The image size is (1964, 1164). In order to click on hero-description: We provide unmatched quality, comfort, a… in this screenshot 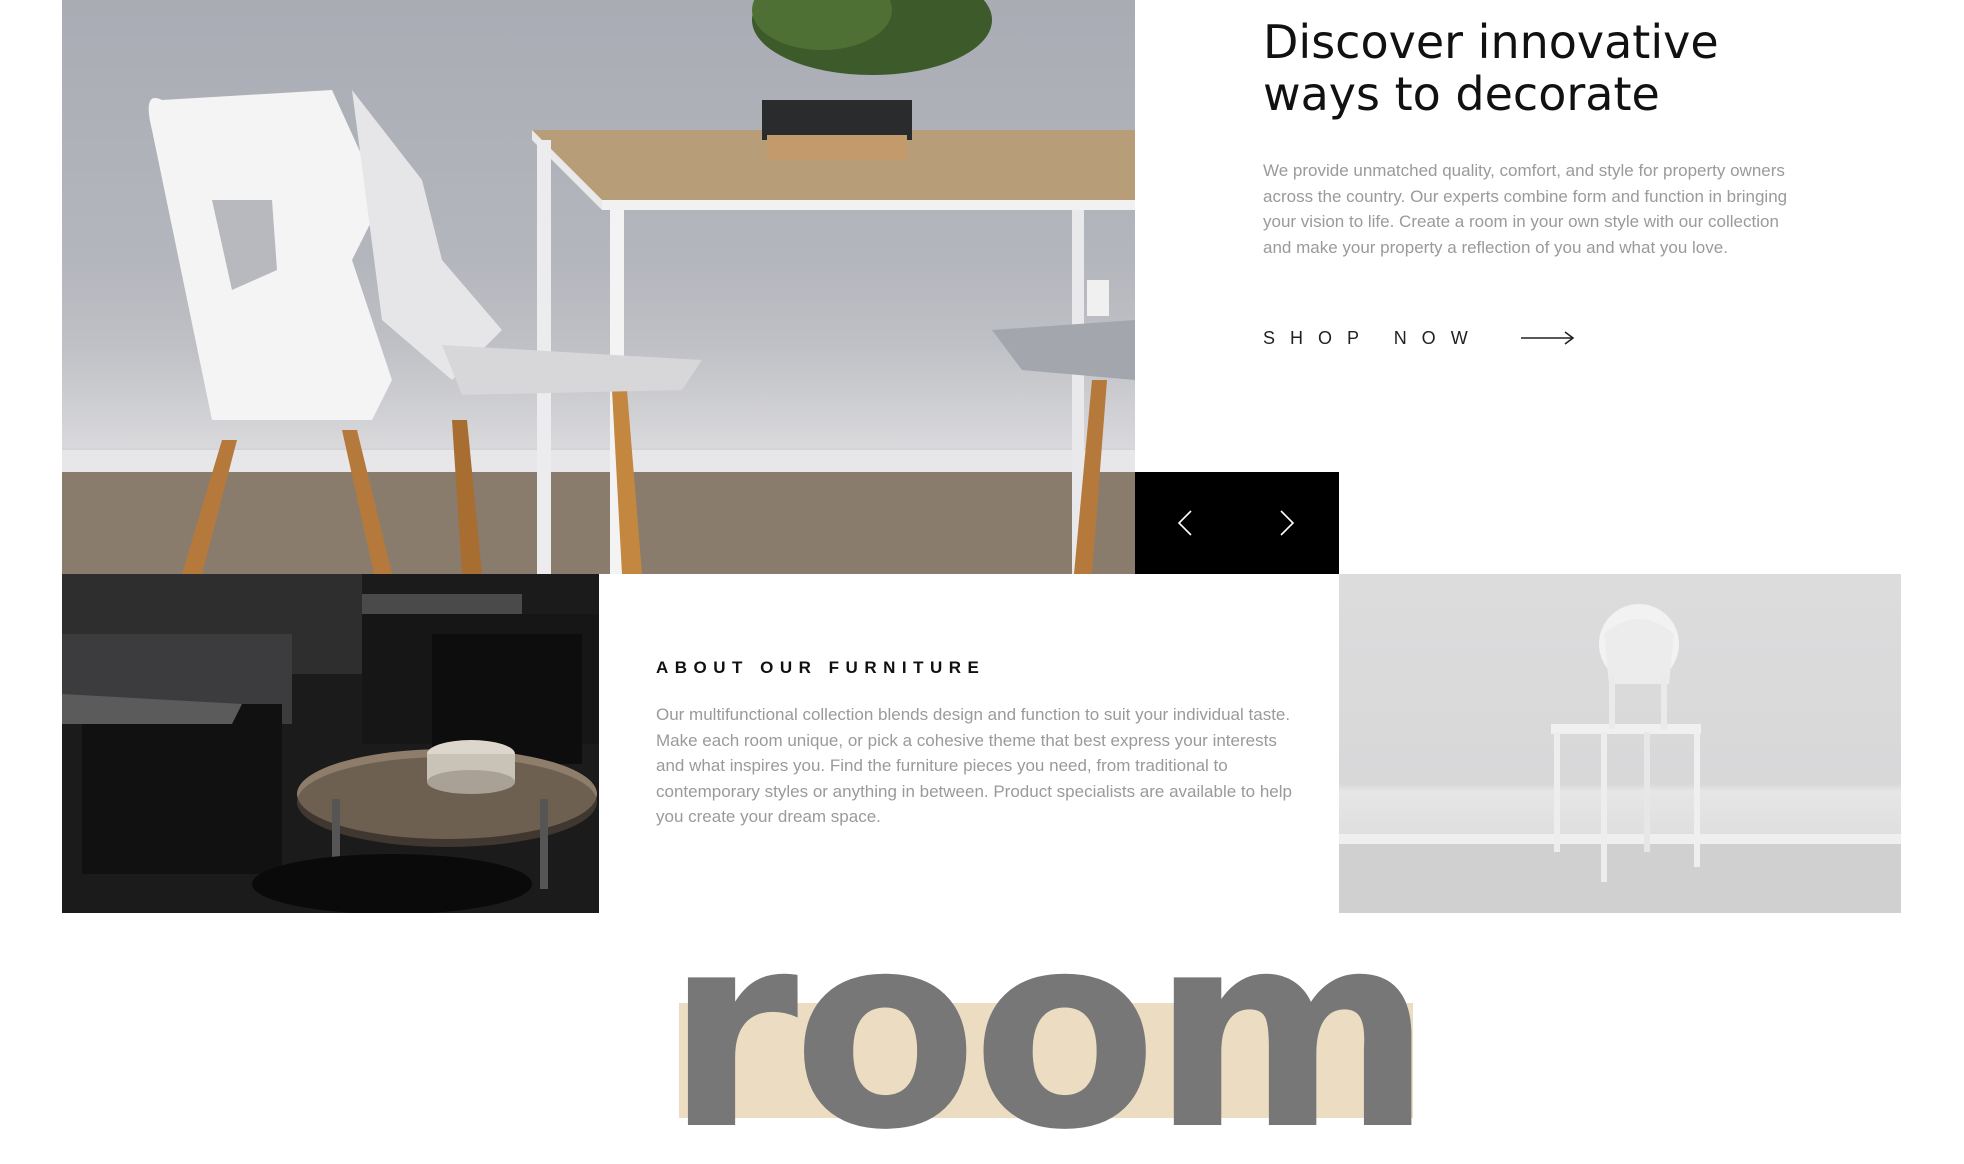, I will do `click(1525, 209)`.